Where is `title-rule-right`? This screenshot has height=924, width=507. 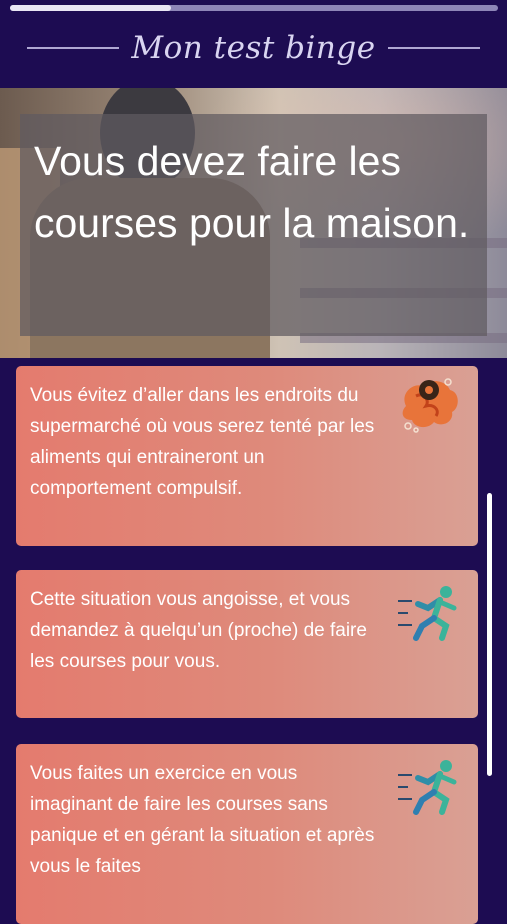 title-rule-right is located at coordinates (433, 48).